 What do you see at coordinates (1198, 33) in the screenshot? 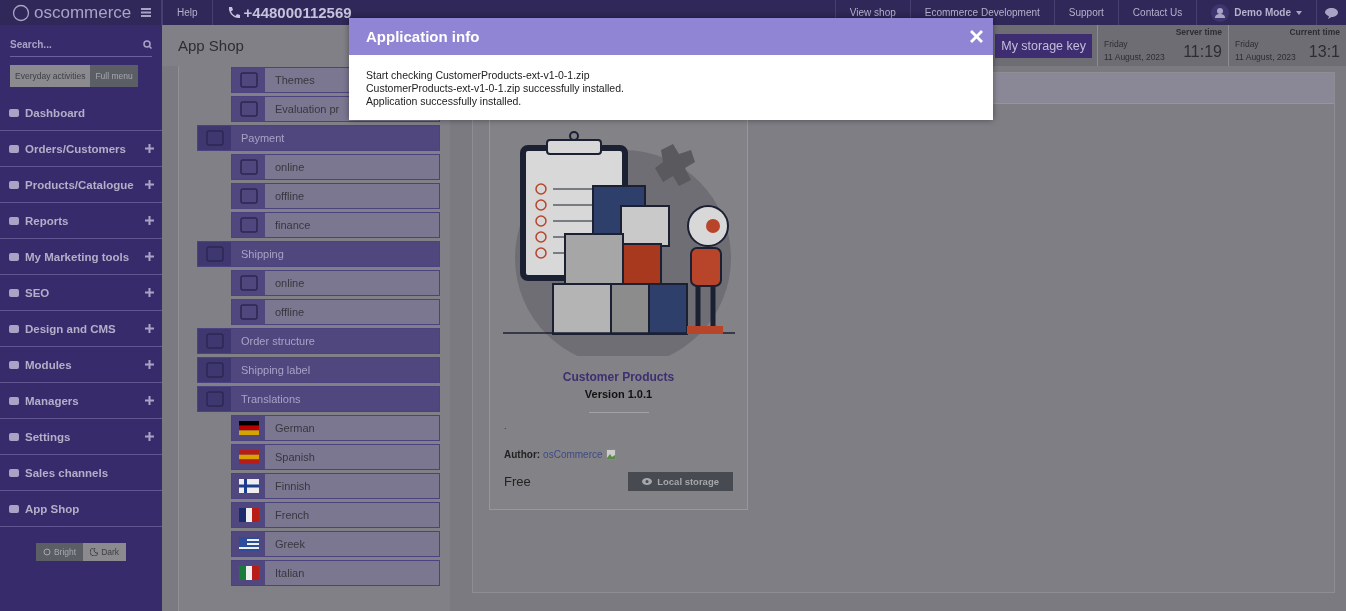
I see `clock-label: Server time` at bounding box center [1198, 33].